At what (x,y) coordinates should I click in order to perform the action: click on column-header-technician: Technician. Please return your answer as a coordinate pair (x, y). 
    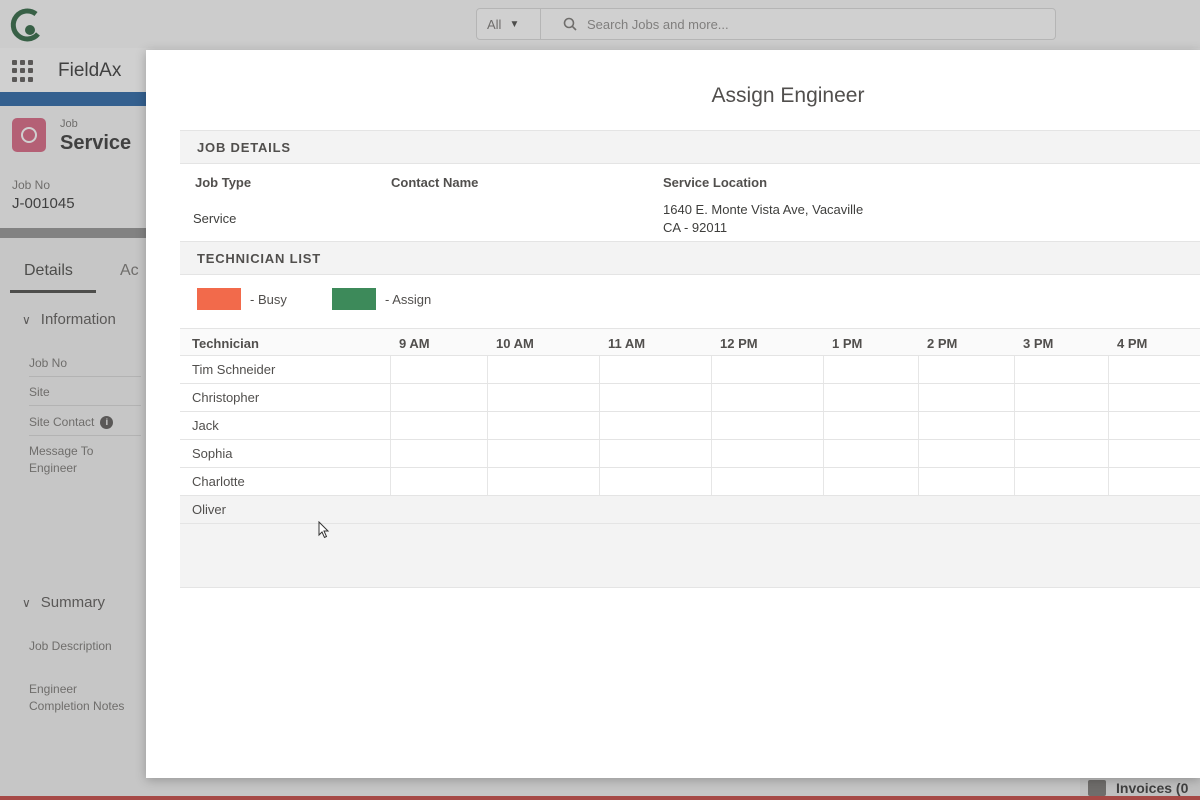
    Looking at the image, I should click on (225, 343).